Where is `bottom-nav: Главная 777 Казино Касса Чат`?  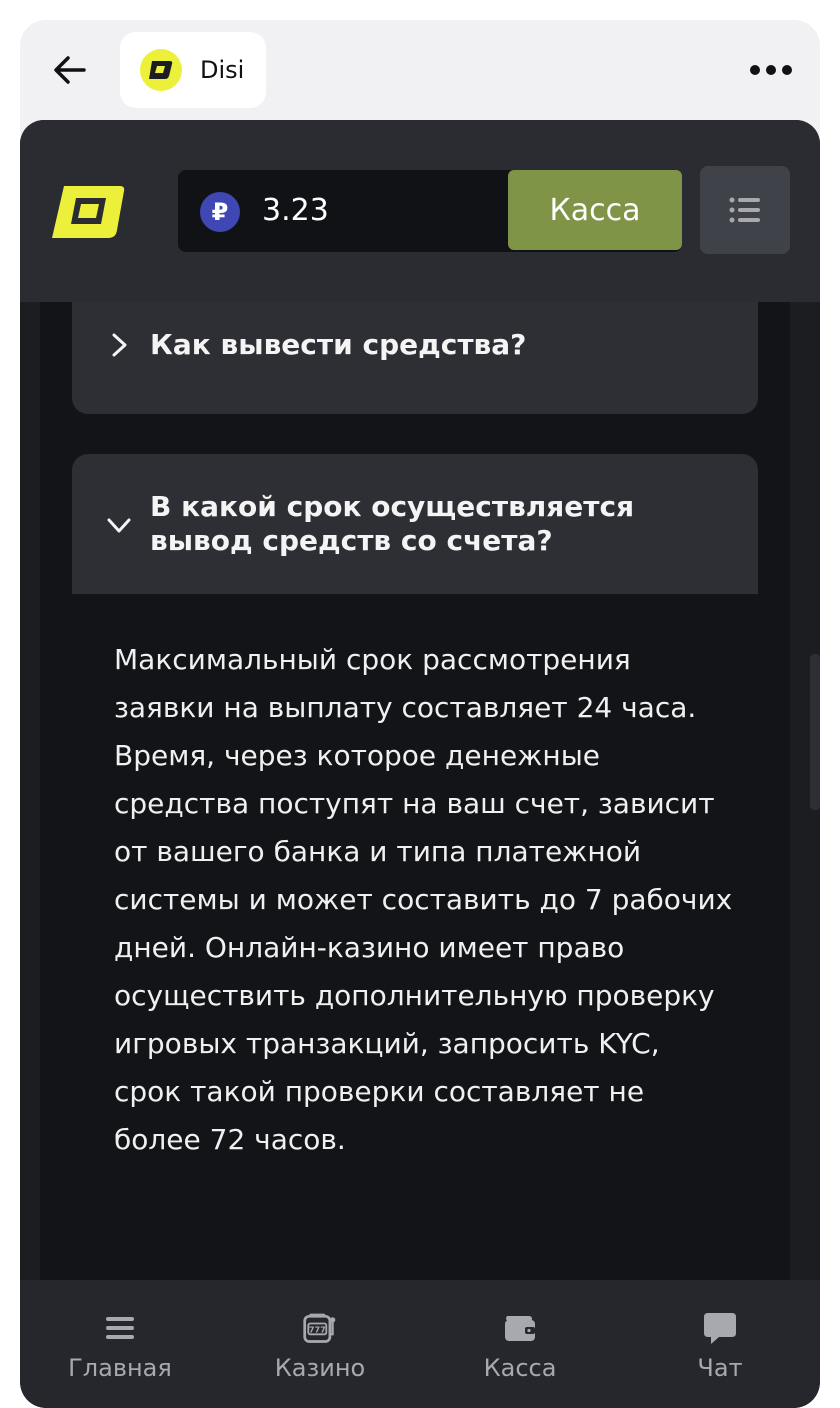 bottom-nav: Главная 777 Казино Касса Чат is located at coordinates (420, 1344).